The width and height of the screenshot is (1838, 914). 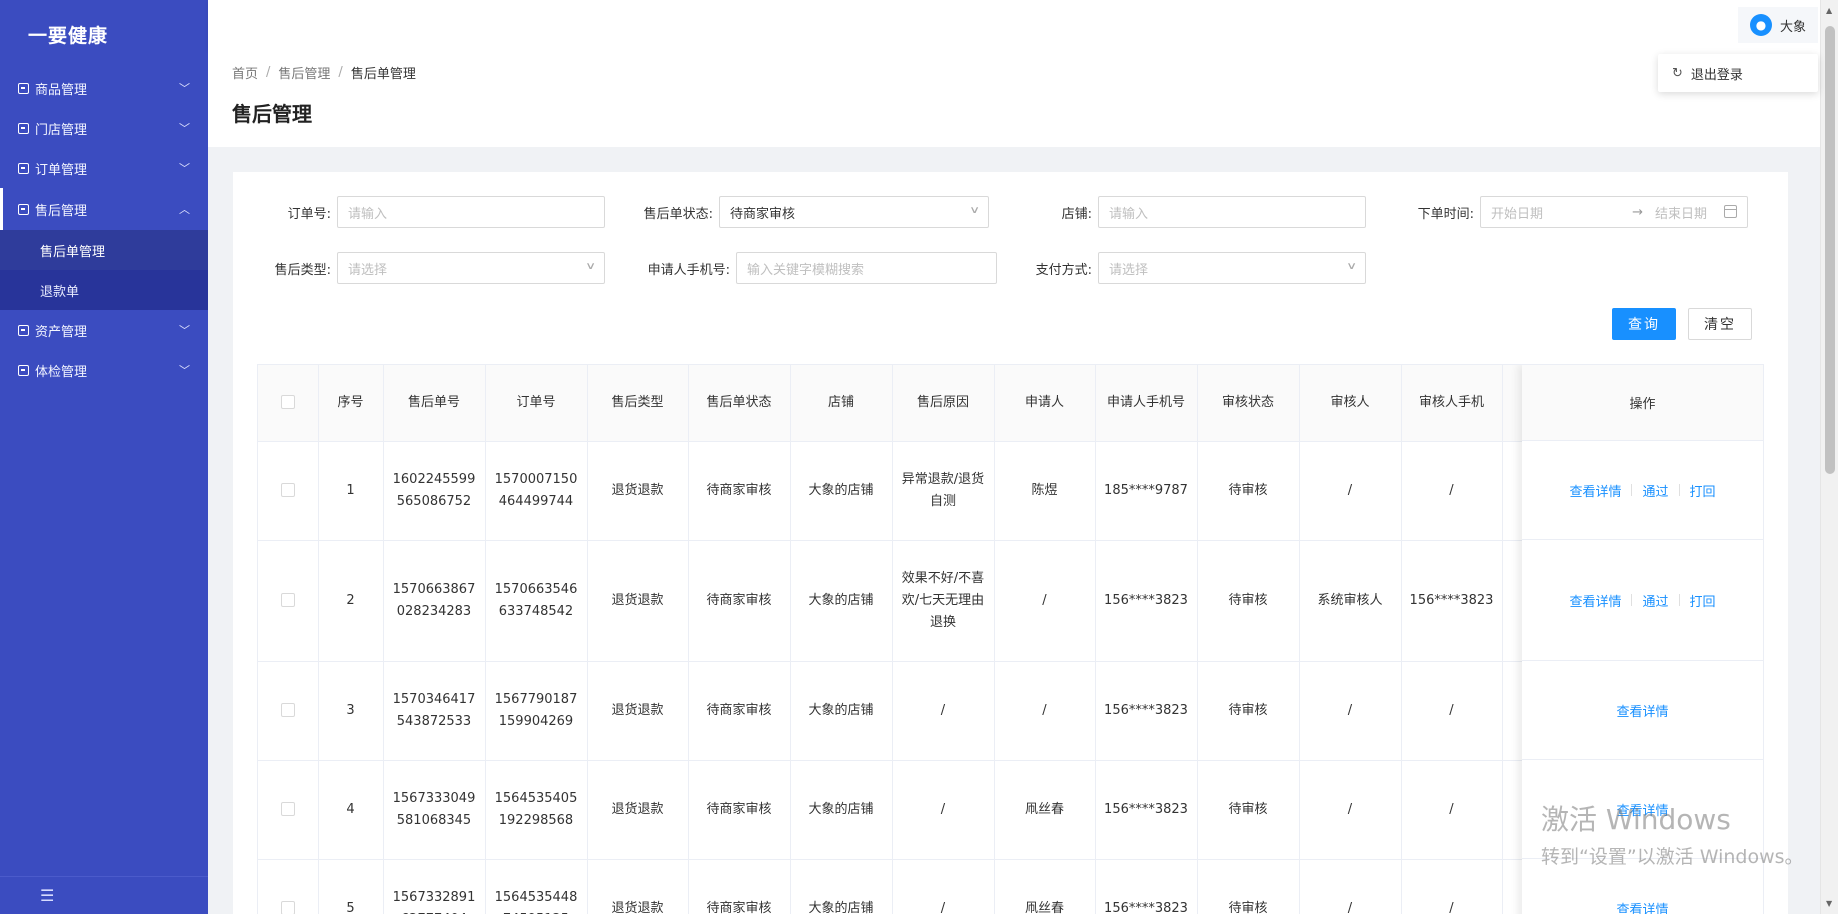 I want to click on divider, so click(x=1632, y=490).